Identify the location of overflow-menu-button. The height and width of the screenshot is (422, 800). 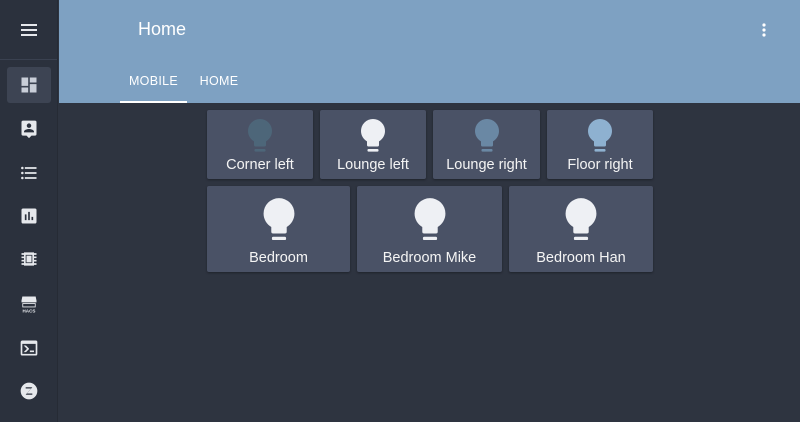
(764, 30).